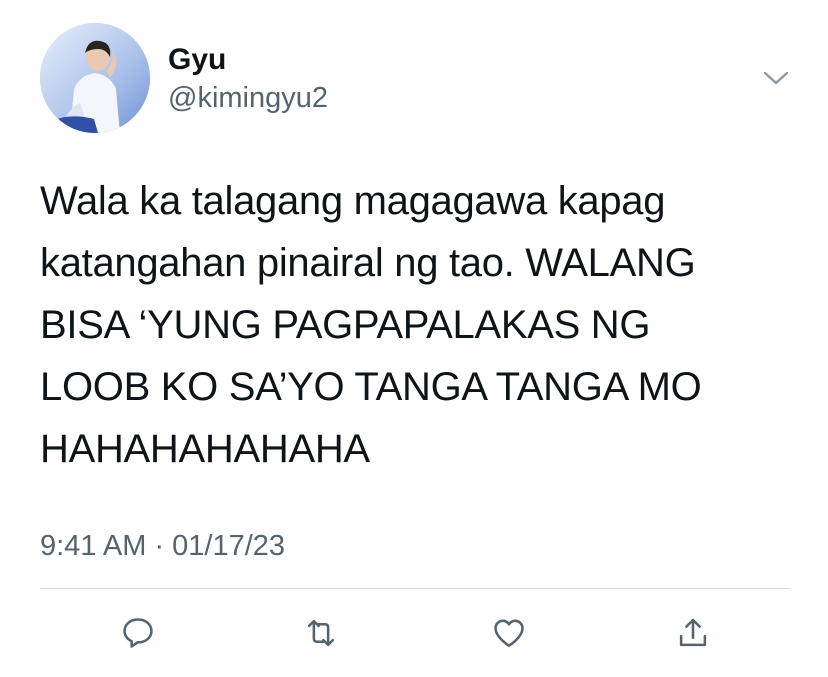 This screenshot has height=677, width=828. I want to click on reply-button, so click(138, 633).